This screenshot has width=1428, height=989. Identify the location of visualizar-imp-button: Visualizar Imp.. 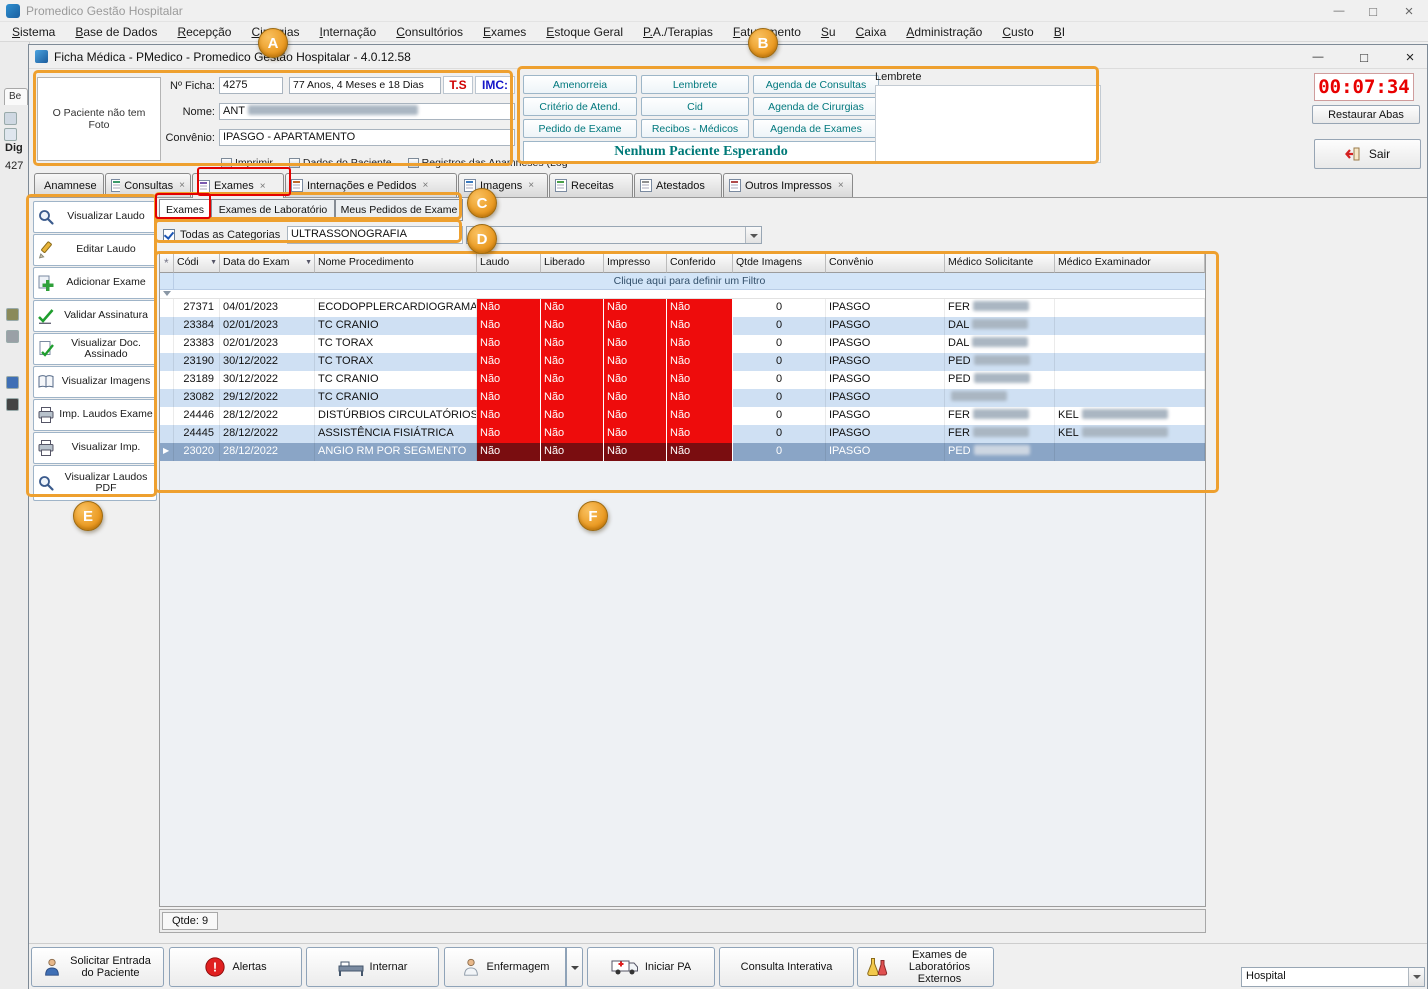
(95, 448).